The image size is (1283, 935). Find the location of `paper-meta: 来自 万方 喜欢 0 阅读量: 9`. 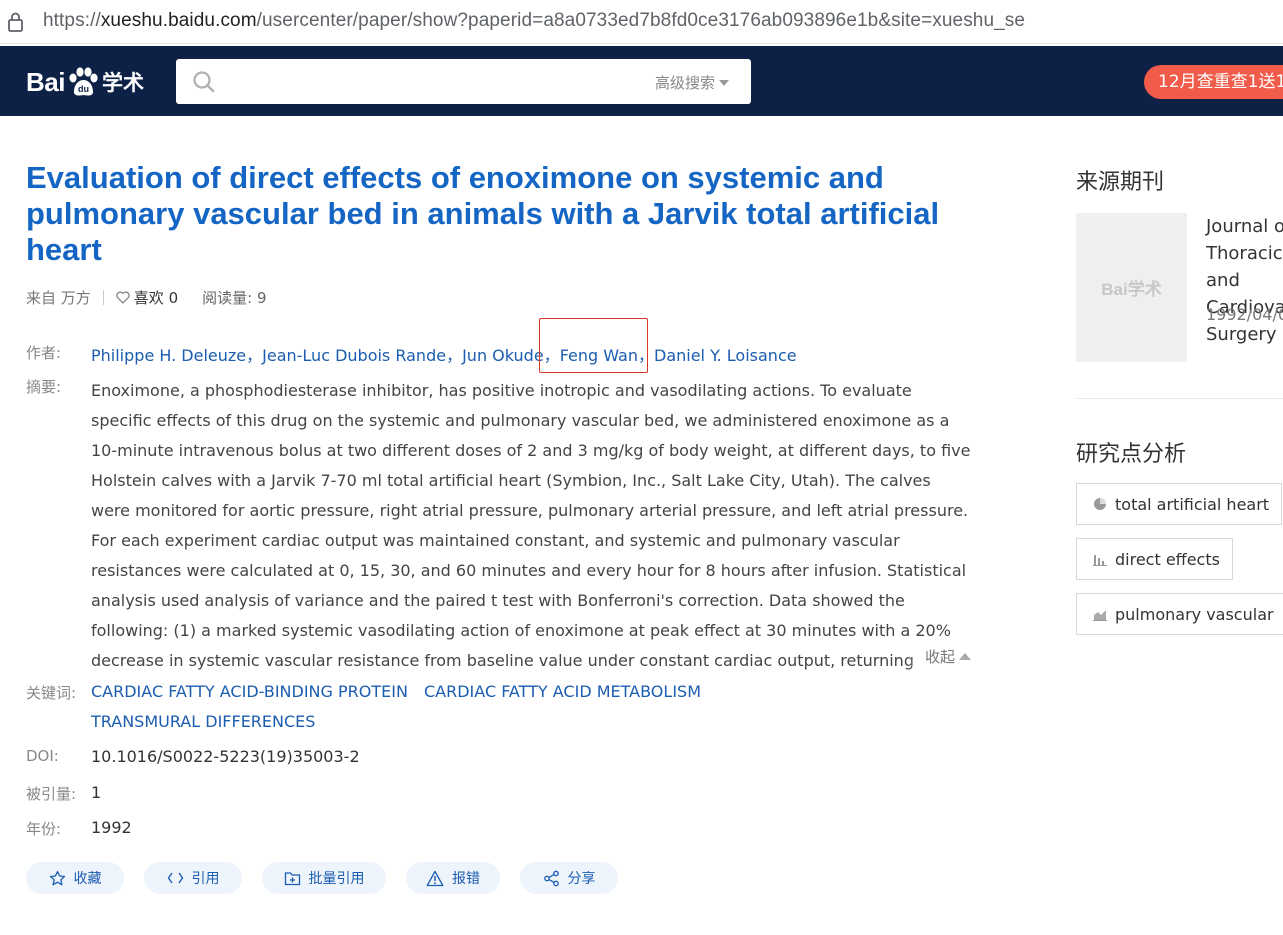

paper-meta: 来自 万方 喜欢 0 阅读量: 9 is located at coordinates (146, 297).